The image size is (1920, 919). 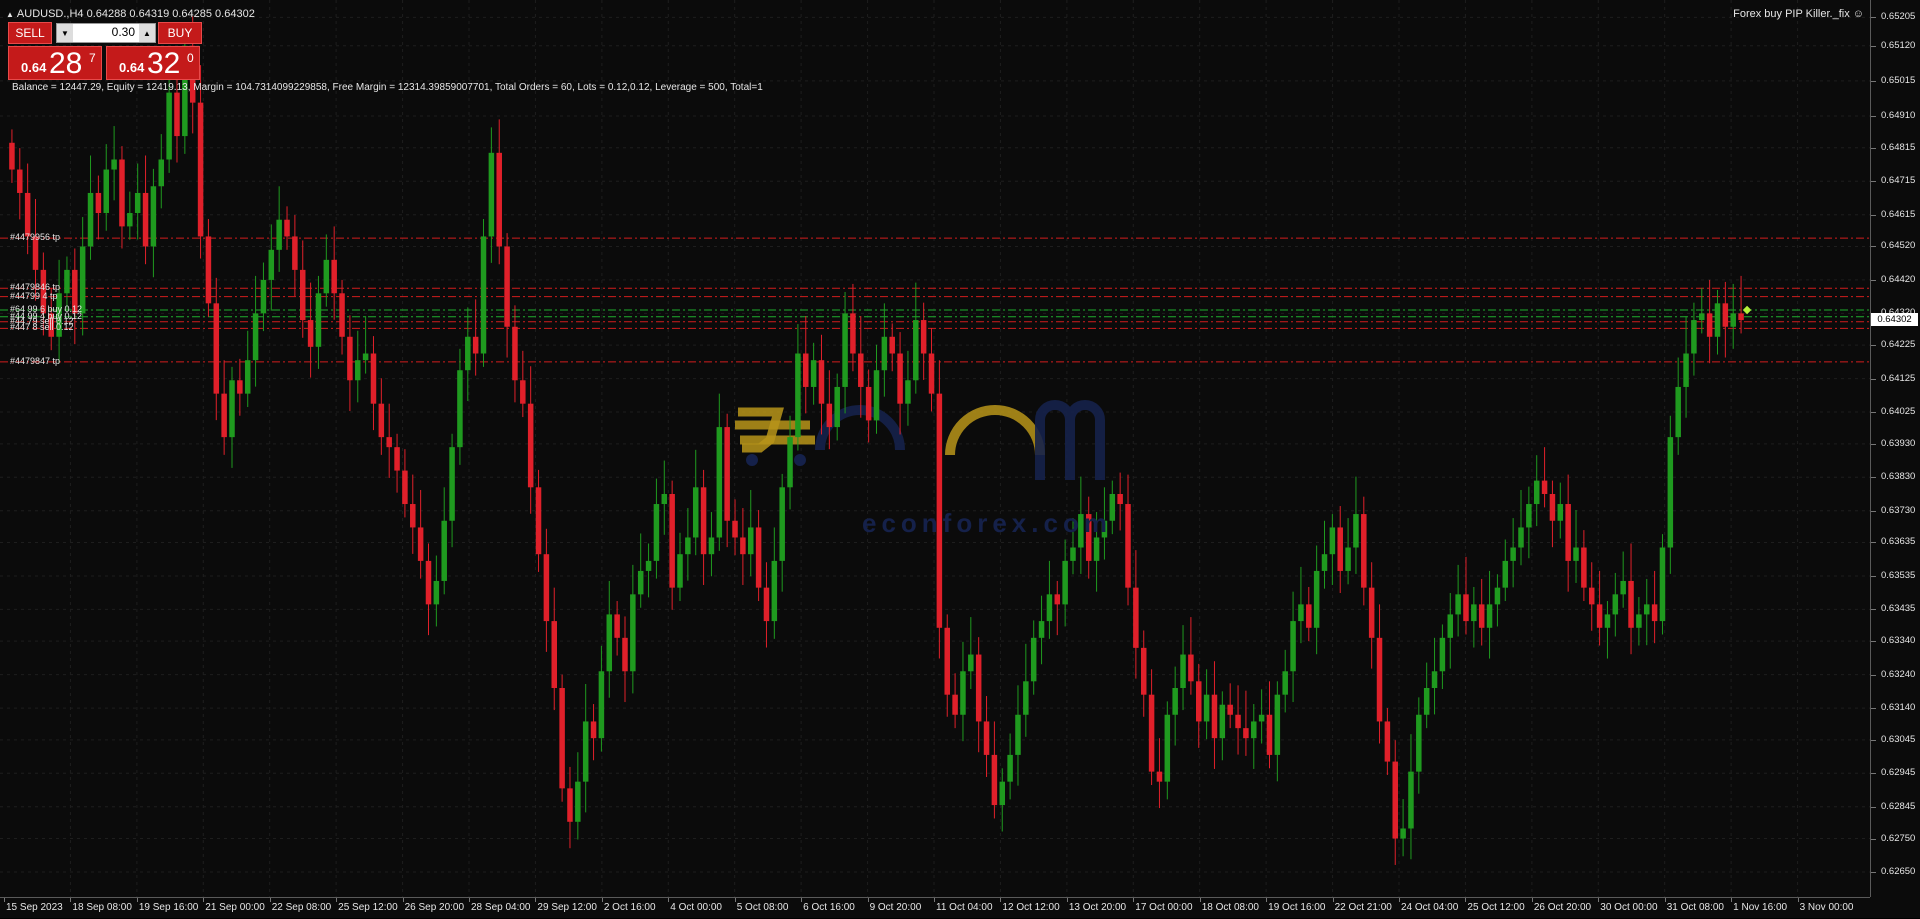 I want to click on x-tick-label: 26 Sep 20:00, so click(x=434, y=907).